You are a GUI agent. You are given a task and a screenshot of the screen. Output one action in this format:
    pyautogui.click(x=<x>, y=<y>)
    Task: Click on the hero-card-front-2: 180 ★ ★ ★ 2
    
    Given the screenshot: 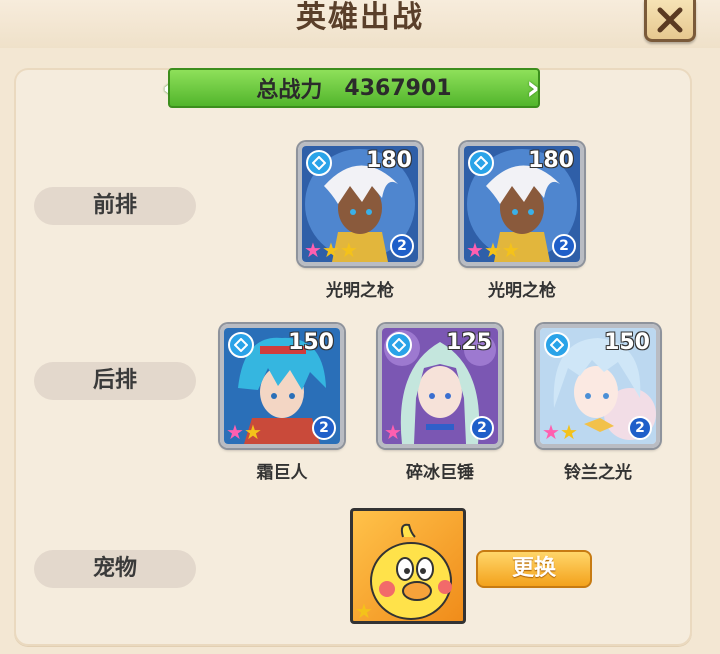 What is the action you would take?
    pyautogui.click(x=522, y=204)
    